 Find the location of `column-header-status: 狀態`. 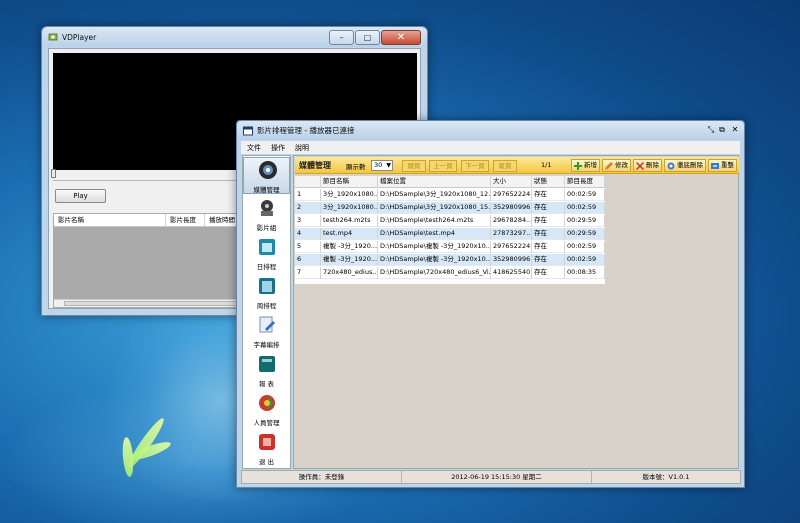

column-header-status: 狀態 is located at coordinates (548, 182).